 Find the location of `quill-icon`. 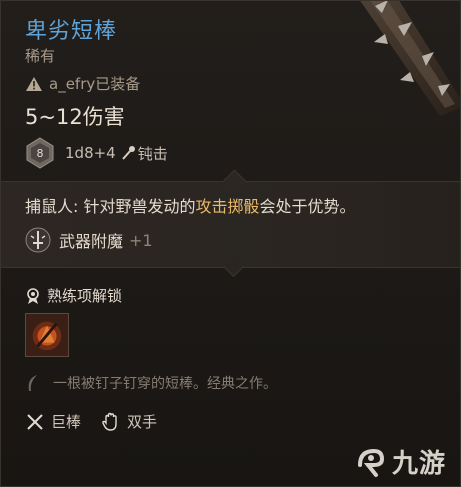

quill-icon is located at coordinates (32, 383).